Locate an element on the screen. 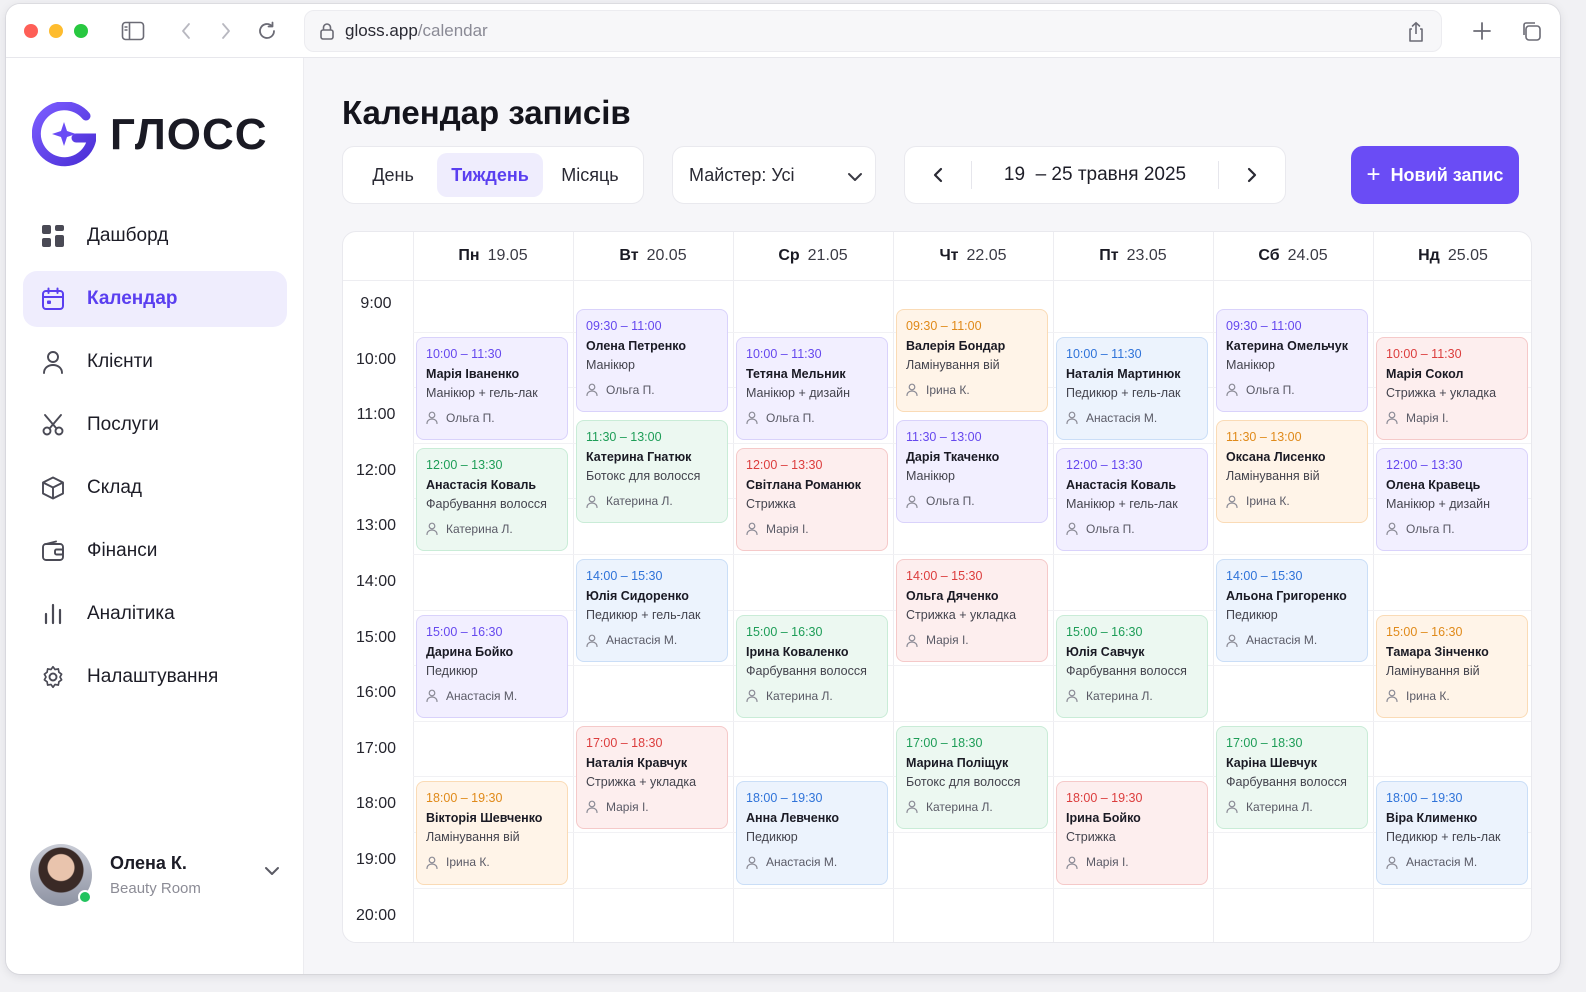 The image size is (1586, 992). calendar-header-divider is located at coordinates (937, 280).